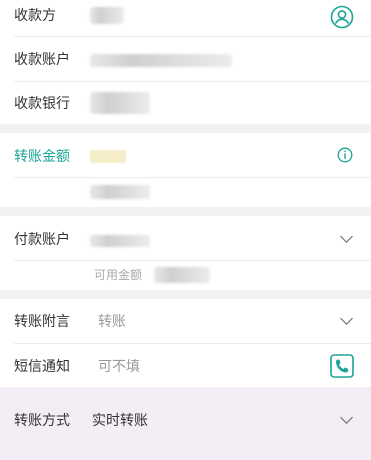 The width and height of the screenshot is (371, 460). Describe the element at coordinates (118, 275) in the screenshot. I see `available-amount-label: 可用金额` at that location.